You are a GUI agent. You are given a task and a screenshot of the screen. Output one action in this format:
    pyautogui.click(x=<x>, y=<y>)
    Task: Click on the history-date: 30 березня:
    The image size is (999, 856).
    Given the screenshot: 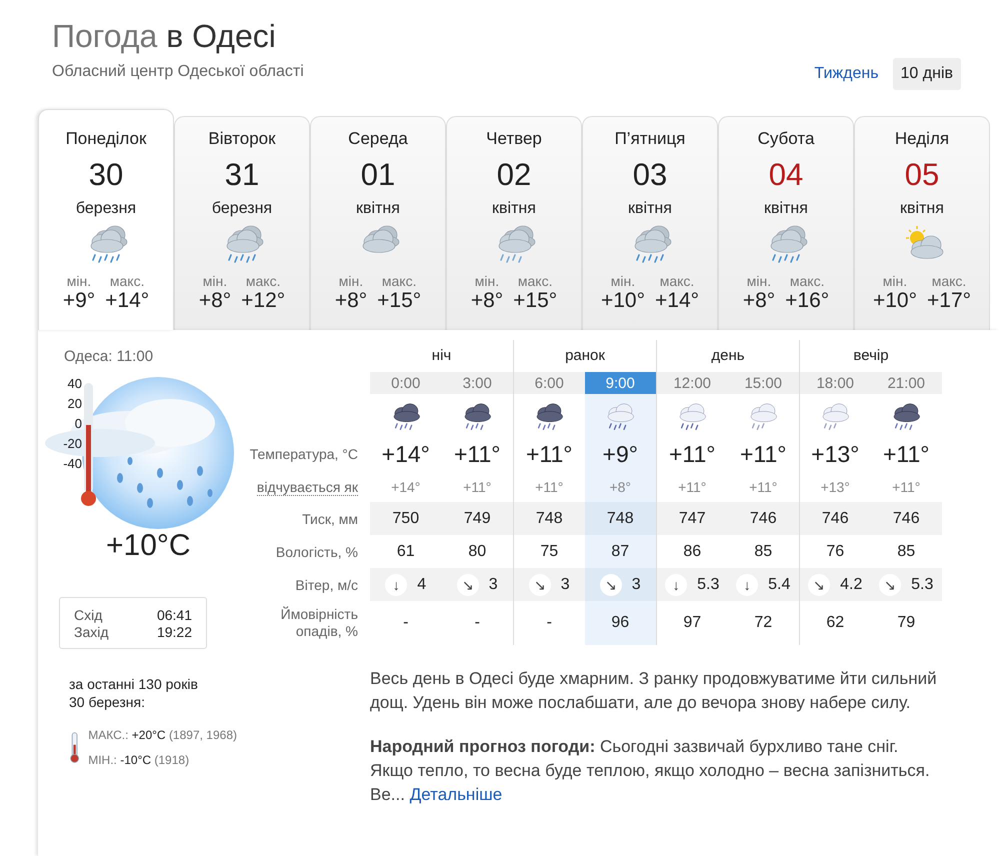 What is the action you would take?
    pyautogui.click(x=107, y=702)
    